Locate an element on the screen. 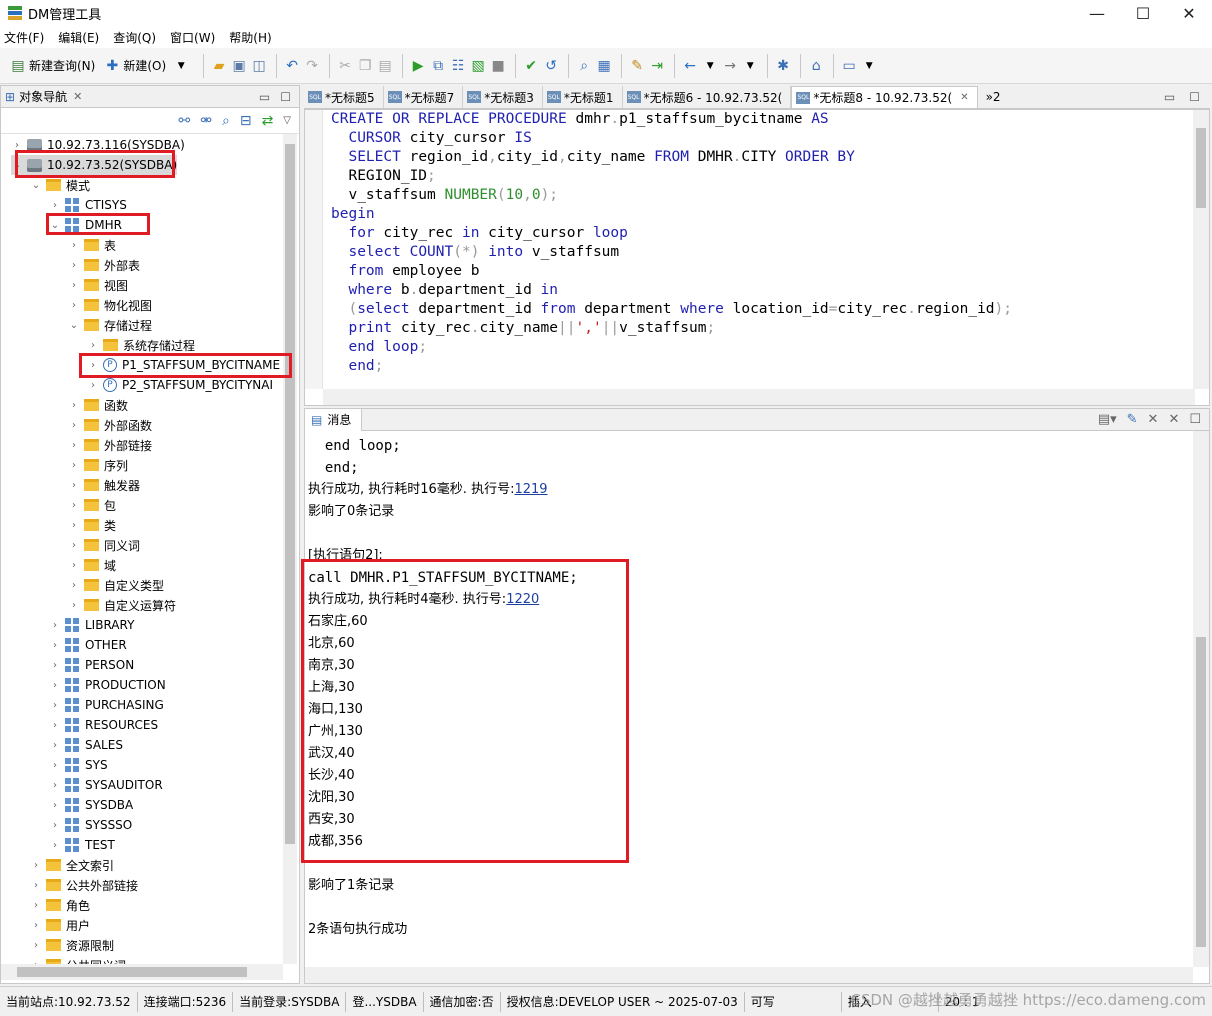 The width and height of the screenshot is (1212, 1016). tree-node: › P P2_STAFFSUM_BYCITYNAI is located at coordinates (180, 385).